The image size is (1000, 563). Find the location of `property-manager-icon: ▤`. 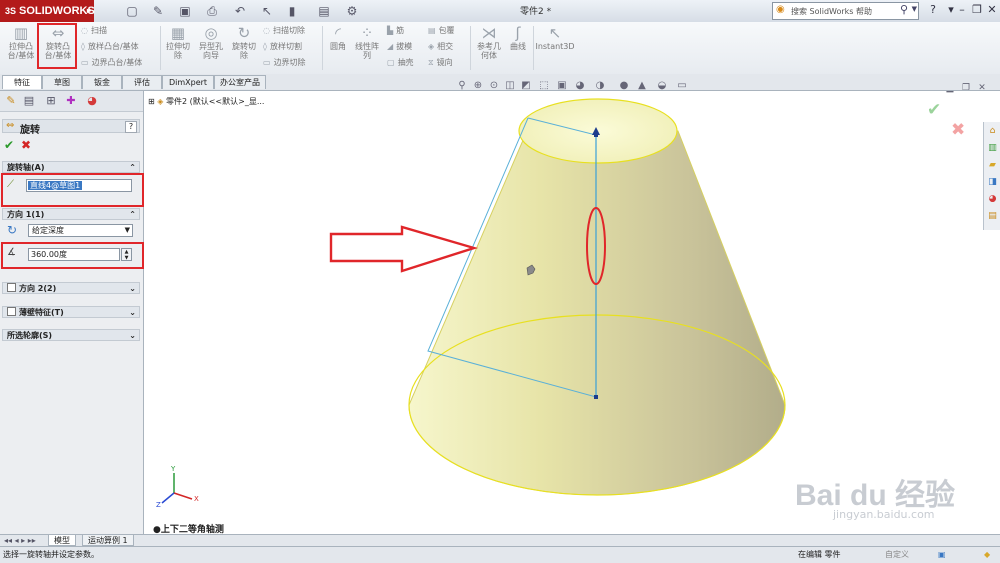

property-manager-icon: ▤ is located at coordinates (29, 101).